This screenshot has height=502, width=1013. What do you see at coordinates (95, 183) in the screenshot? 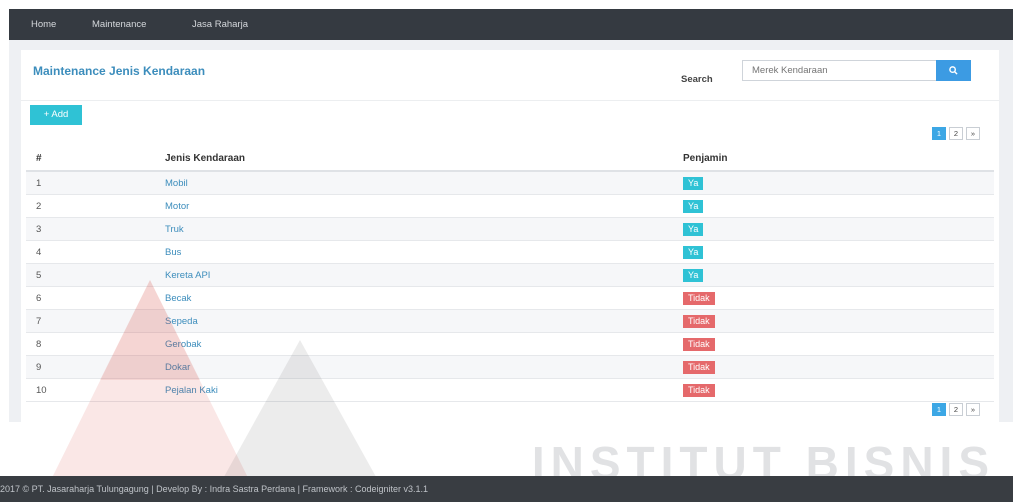
I see `row-number: 1` at bounding box center [95, 183].